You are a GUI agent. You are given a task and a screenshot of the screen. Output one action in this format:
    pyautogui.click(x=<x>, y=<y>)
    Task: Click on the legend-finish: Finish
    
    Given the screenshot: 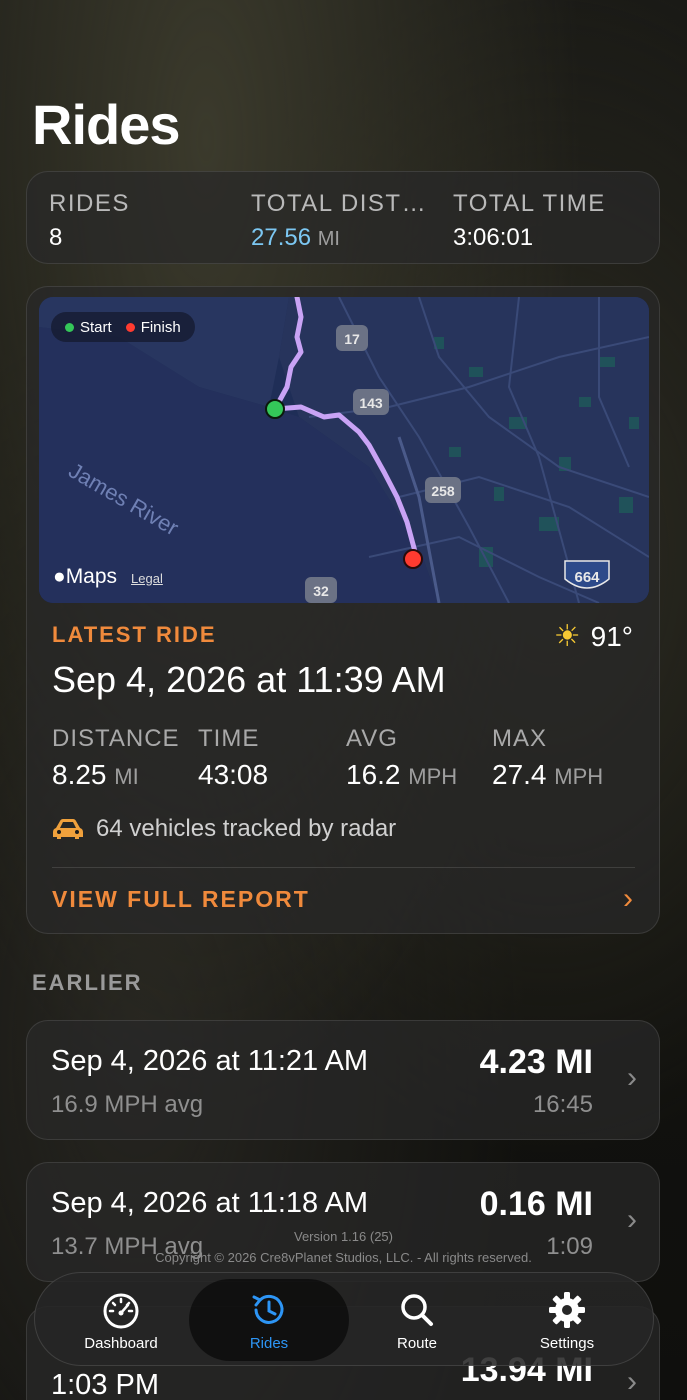 What is the action you would take?
    pyautogui.click(x=153, y=327)
    